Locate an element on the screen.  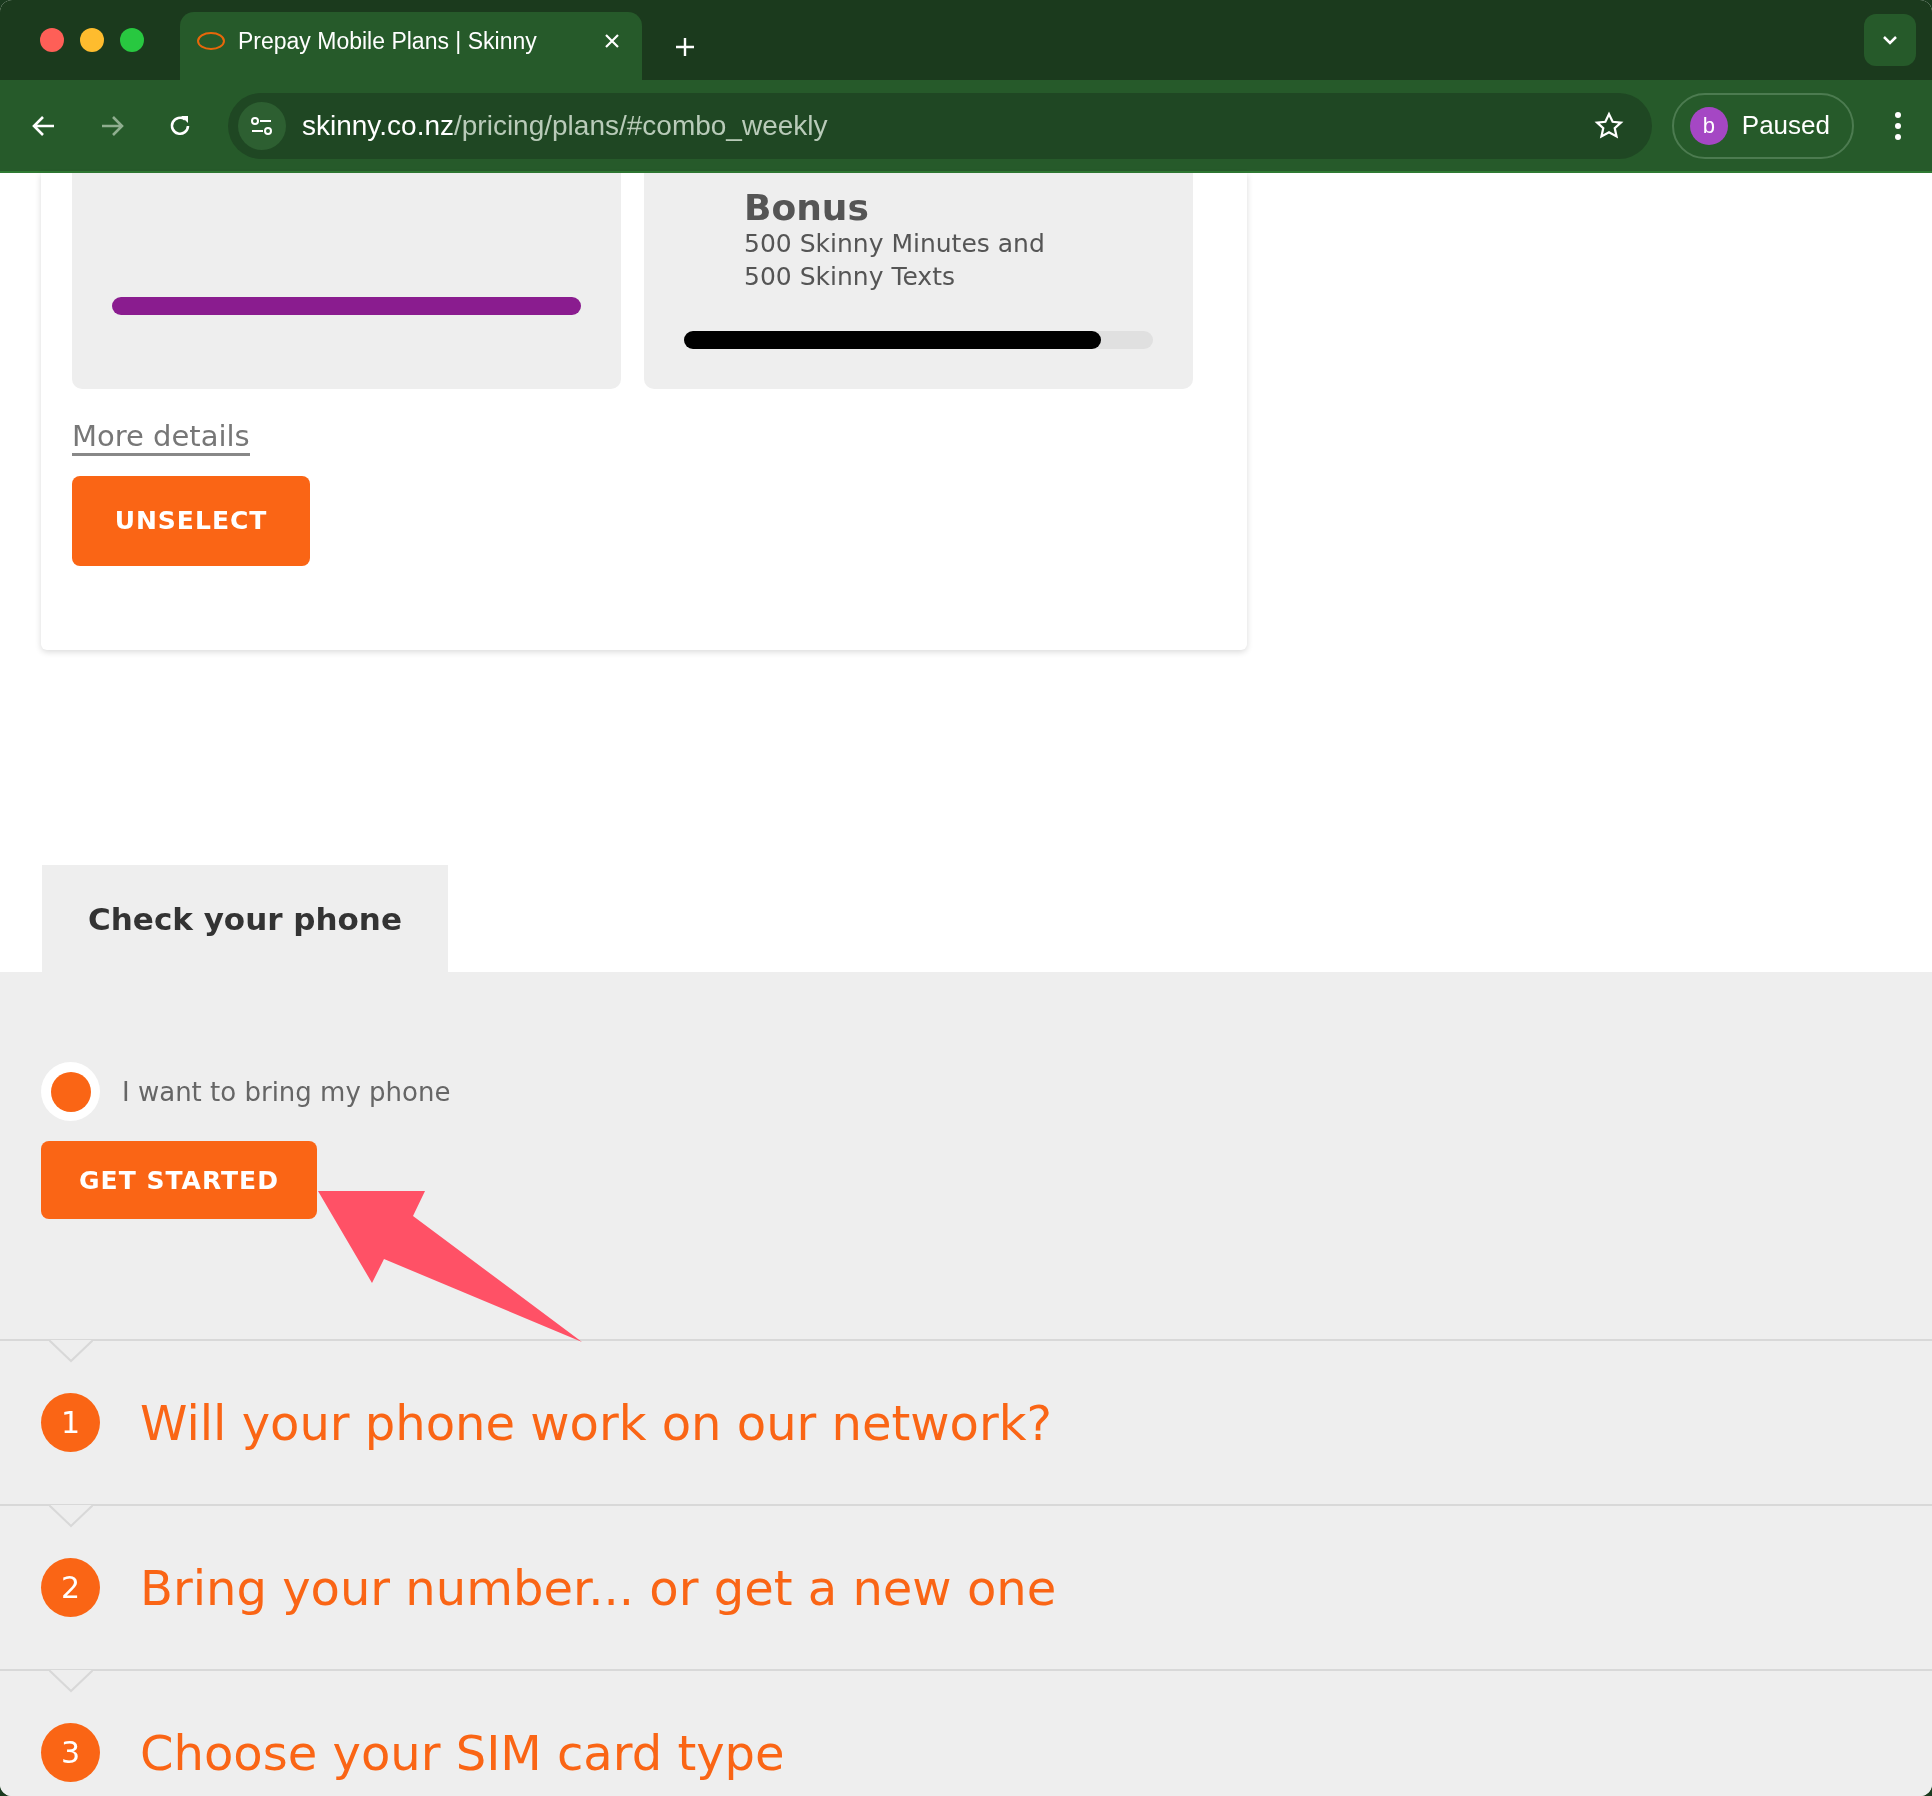
more-details-link: More details is located at coordinates (161, 438).